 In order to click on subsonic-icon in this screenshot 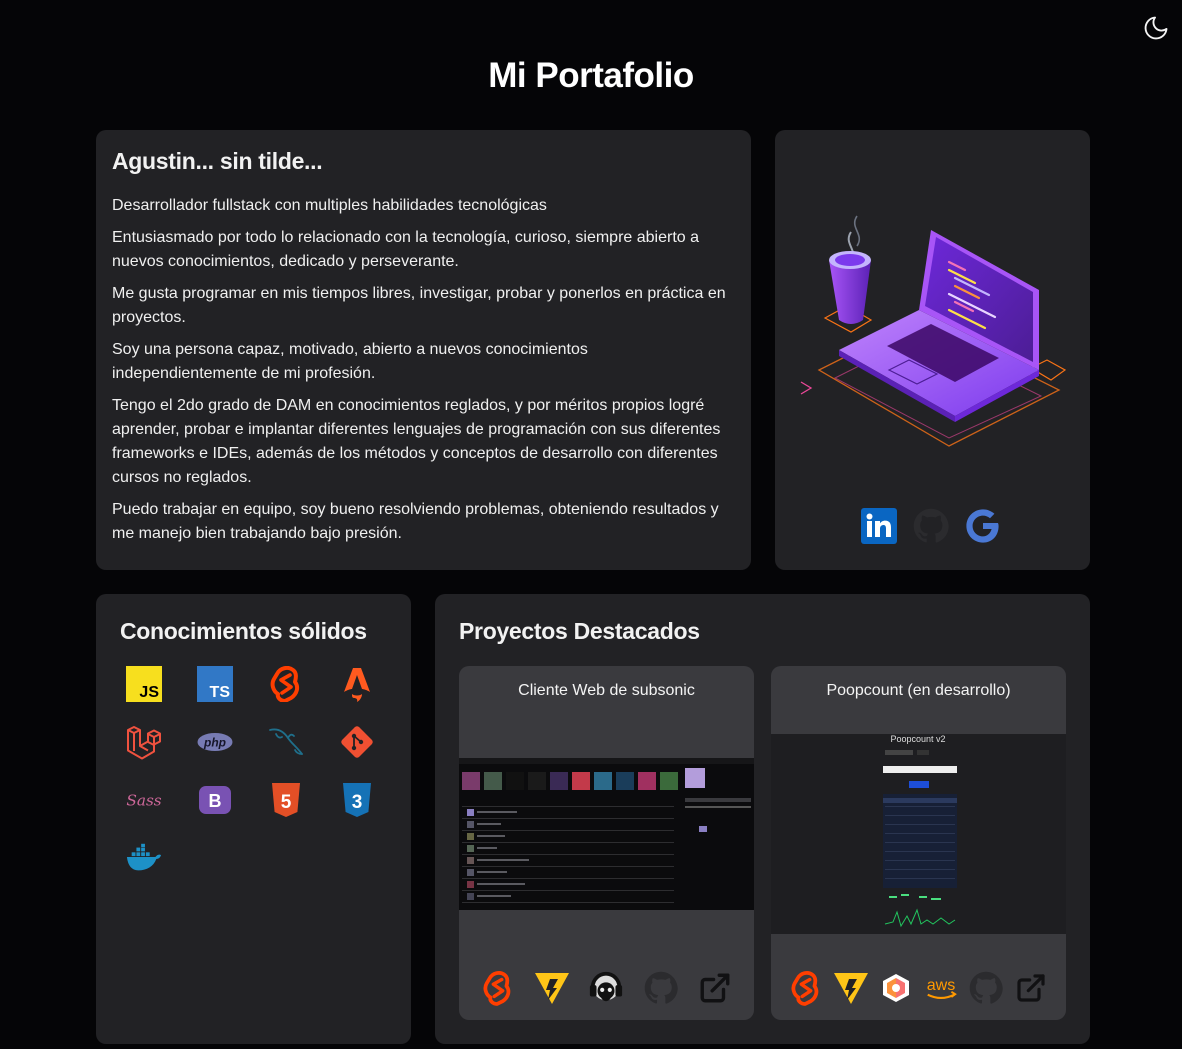, I will do `click(606, 988)`.